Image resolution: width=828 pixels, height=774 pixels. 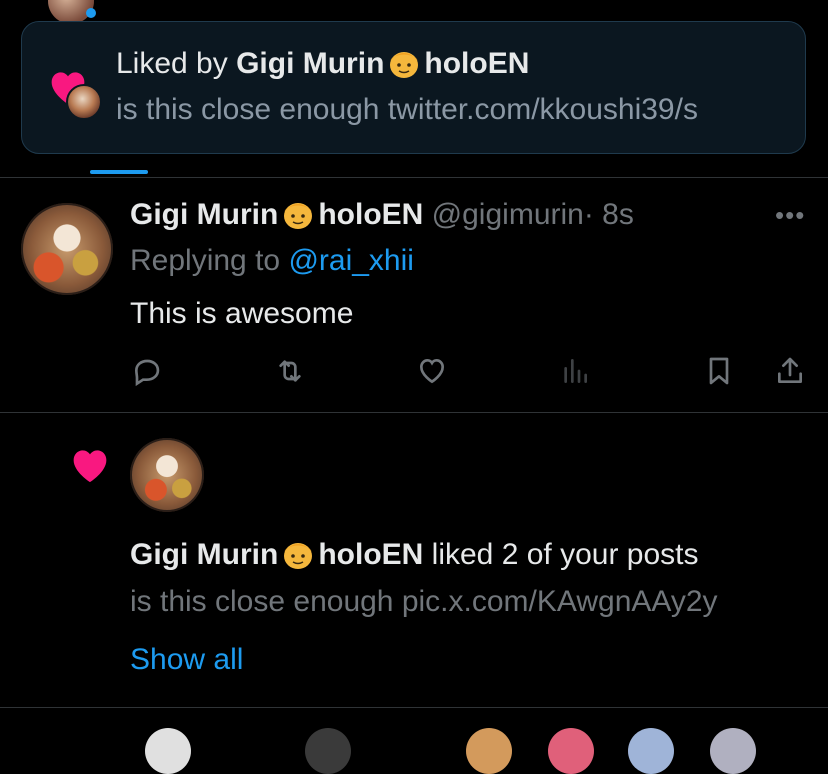 I want to click on like-button, so click(x=432, y=371).